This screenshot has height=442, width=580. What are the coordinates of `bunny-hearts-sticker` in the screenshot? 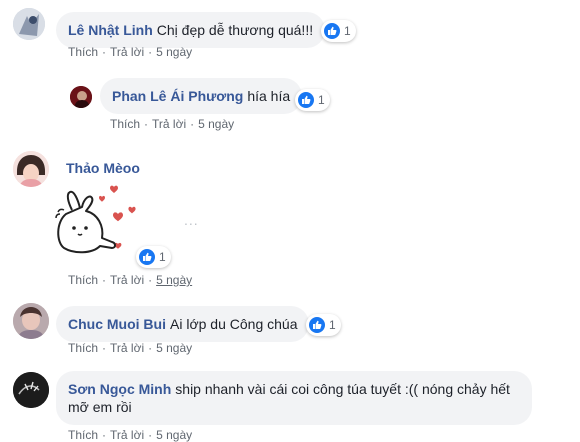 It's located at (97, 221).